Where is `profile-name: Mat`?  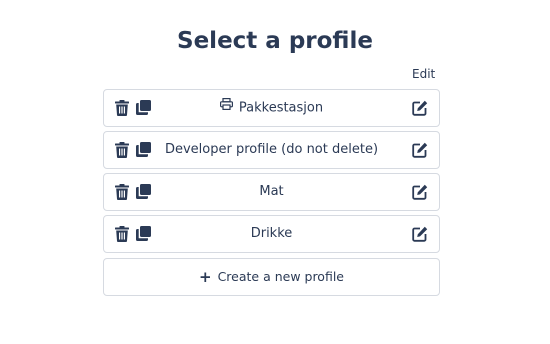
profile-name: Mat is located at coordinates (271, 191).